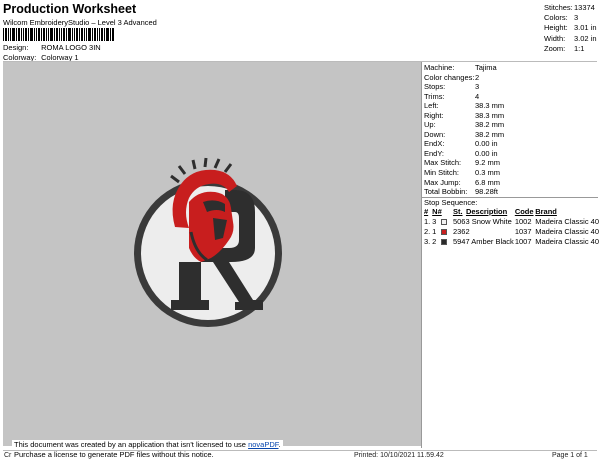 The image size is (600, 464). I want to click on column-header: Brand, so click(546, 211).